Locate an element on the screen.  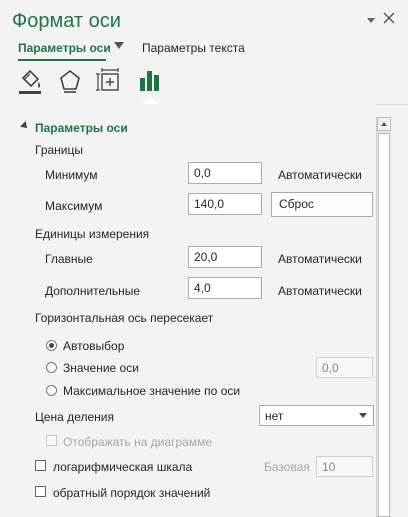
scrollbar-thumb is located at coordinates (384, 325).